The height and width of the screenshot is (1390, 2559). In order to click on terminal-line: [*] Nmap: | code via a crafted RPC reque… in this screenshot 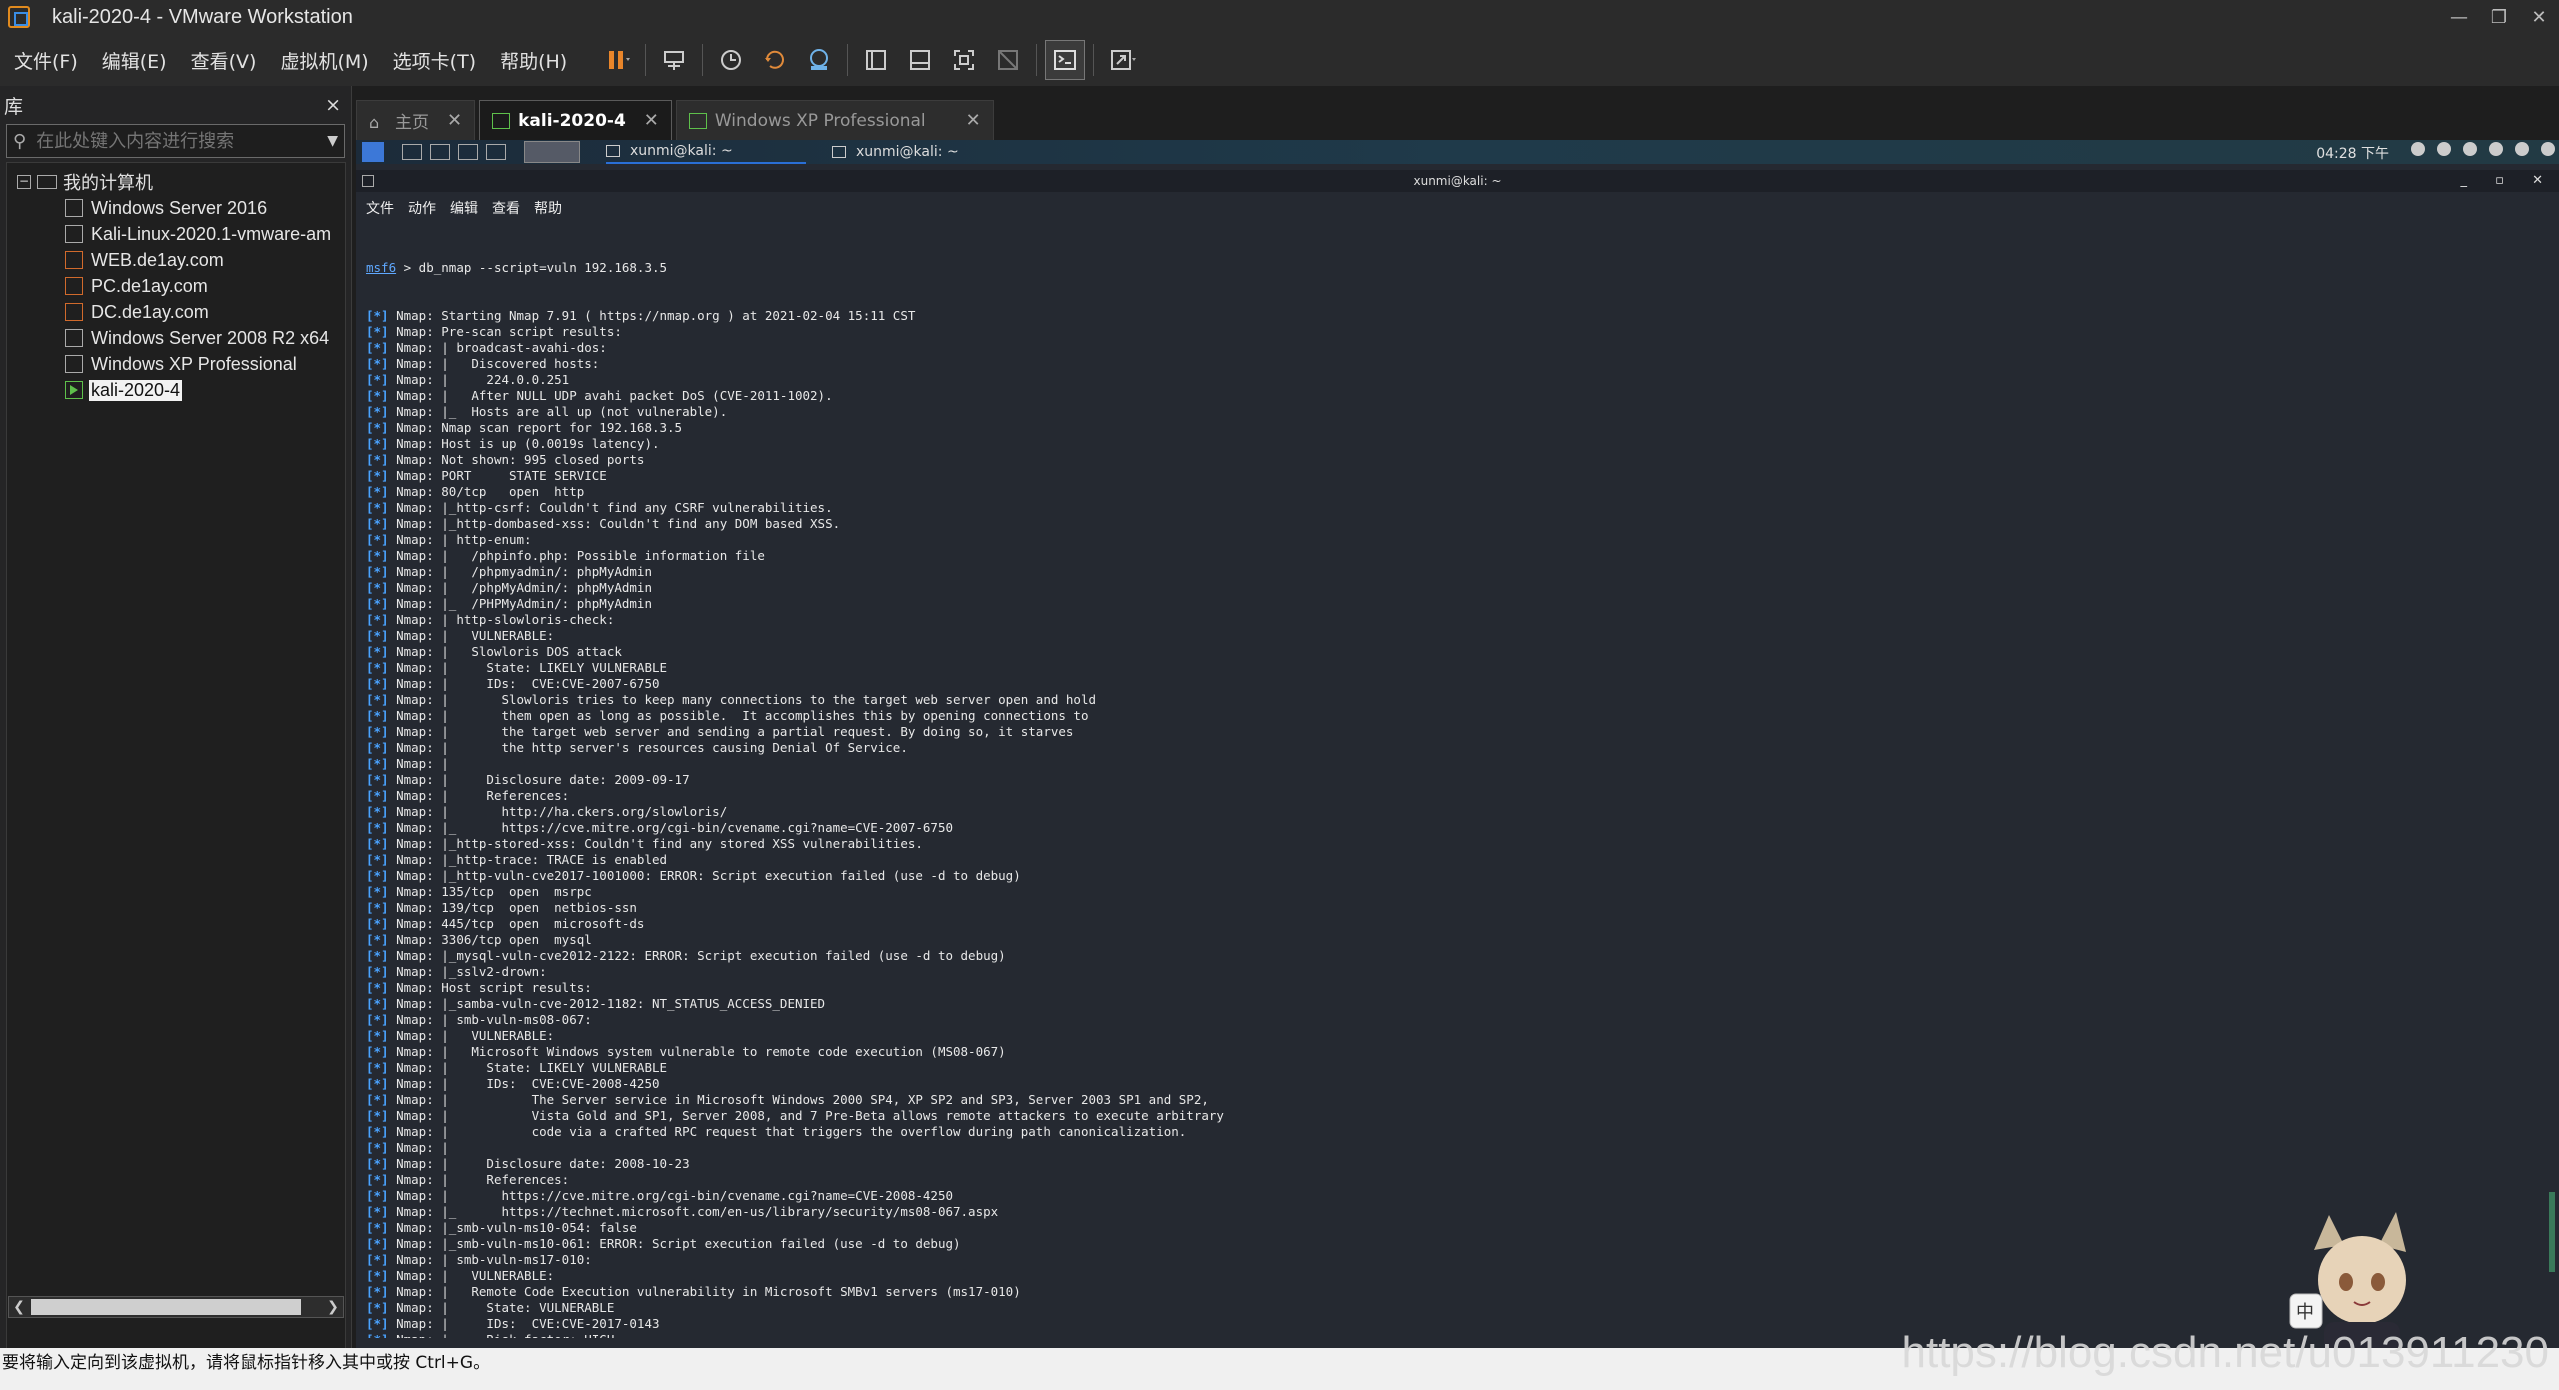, I will do `click(1451, 1132)`.